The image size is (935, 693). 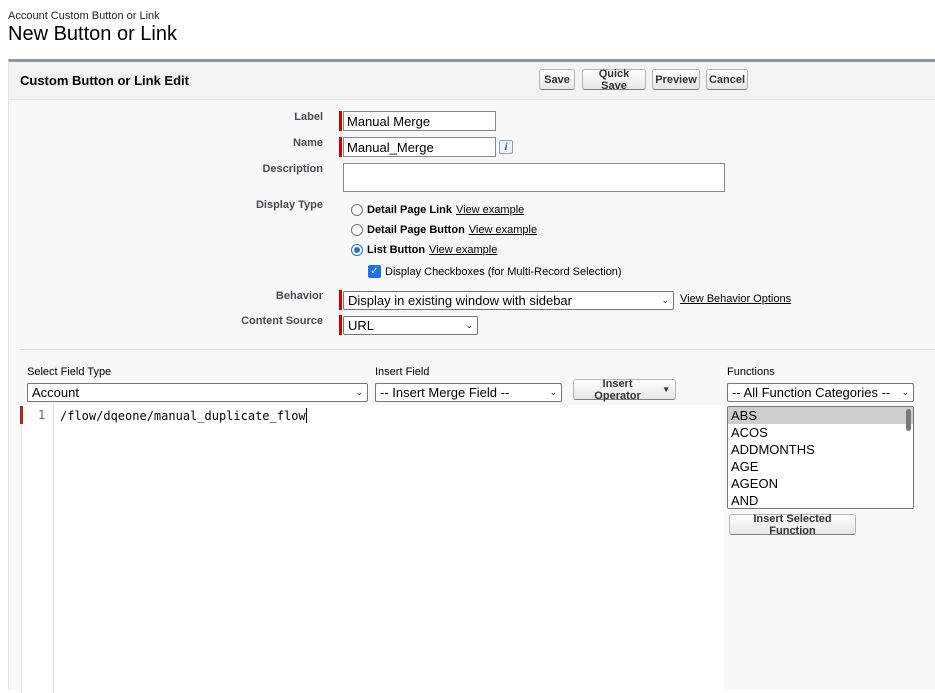 I want to click on dropdown-arrow-icon: ▼, so click(x=666, y=389).